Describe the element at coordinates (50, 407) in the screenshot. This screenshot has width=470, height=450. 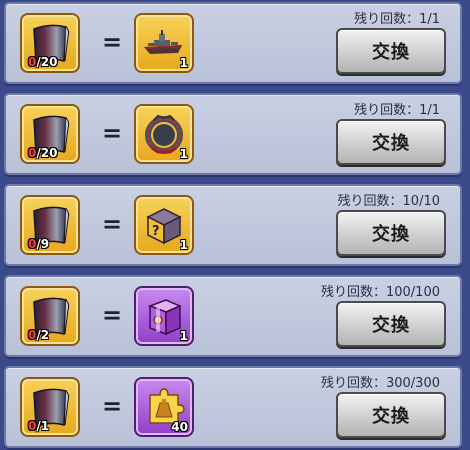
I see `cost-item-slot: 0/1` at that location.